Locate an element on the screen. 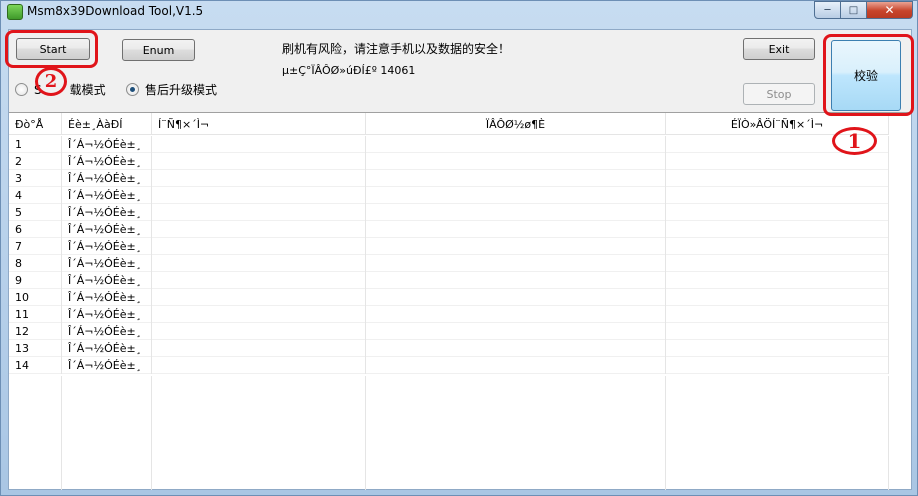 This screenshot has width=918, height=496. annotation-number-one: 1 is located at coordinates (854, 141).